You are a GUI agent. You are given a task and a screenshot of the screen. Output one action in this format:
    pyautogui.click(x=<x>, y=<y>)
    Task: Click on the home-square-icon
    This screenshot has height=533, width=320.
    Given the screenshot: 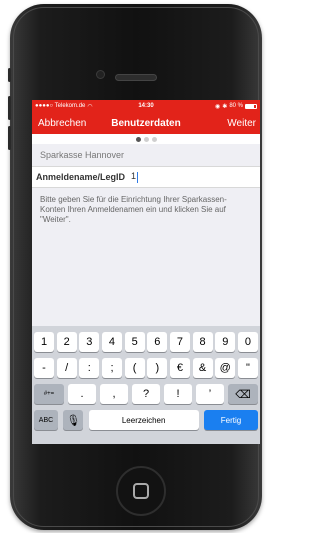 What is the action you would take?
    pyautogui.click(x=141, y=491)
    